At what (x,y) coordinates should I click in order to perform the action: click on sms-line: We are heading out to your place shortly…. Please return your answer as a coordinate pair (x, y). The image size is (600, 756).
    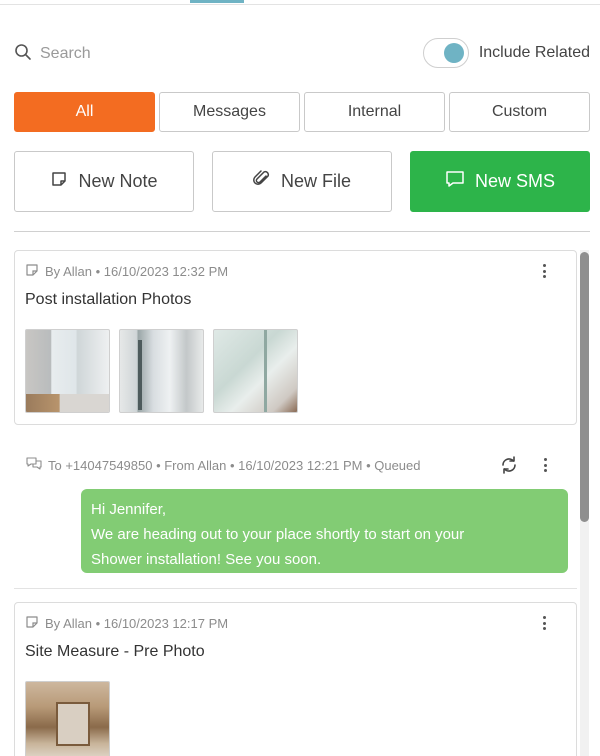
    Looking at the image, I should click on (278, 534).